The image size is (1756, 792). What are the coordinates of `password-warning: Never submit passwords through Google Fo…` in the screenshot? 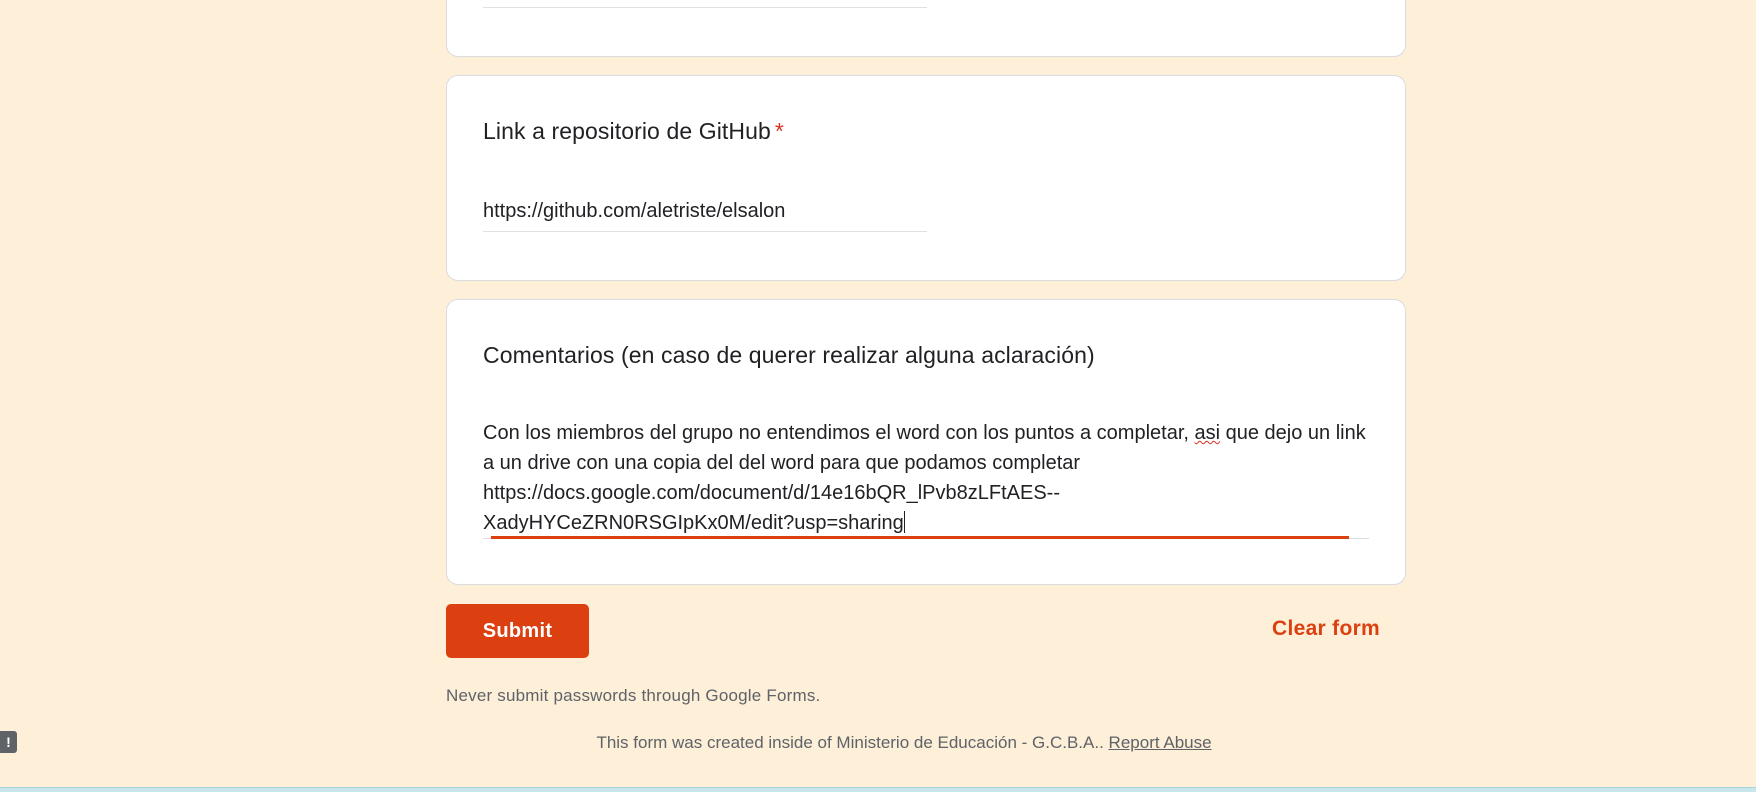 It's located at (633, 695).